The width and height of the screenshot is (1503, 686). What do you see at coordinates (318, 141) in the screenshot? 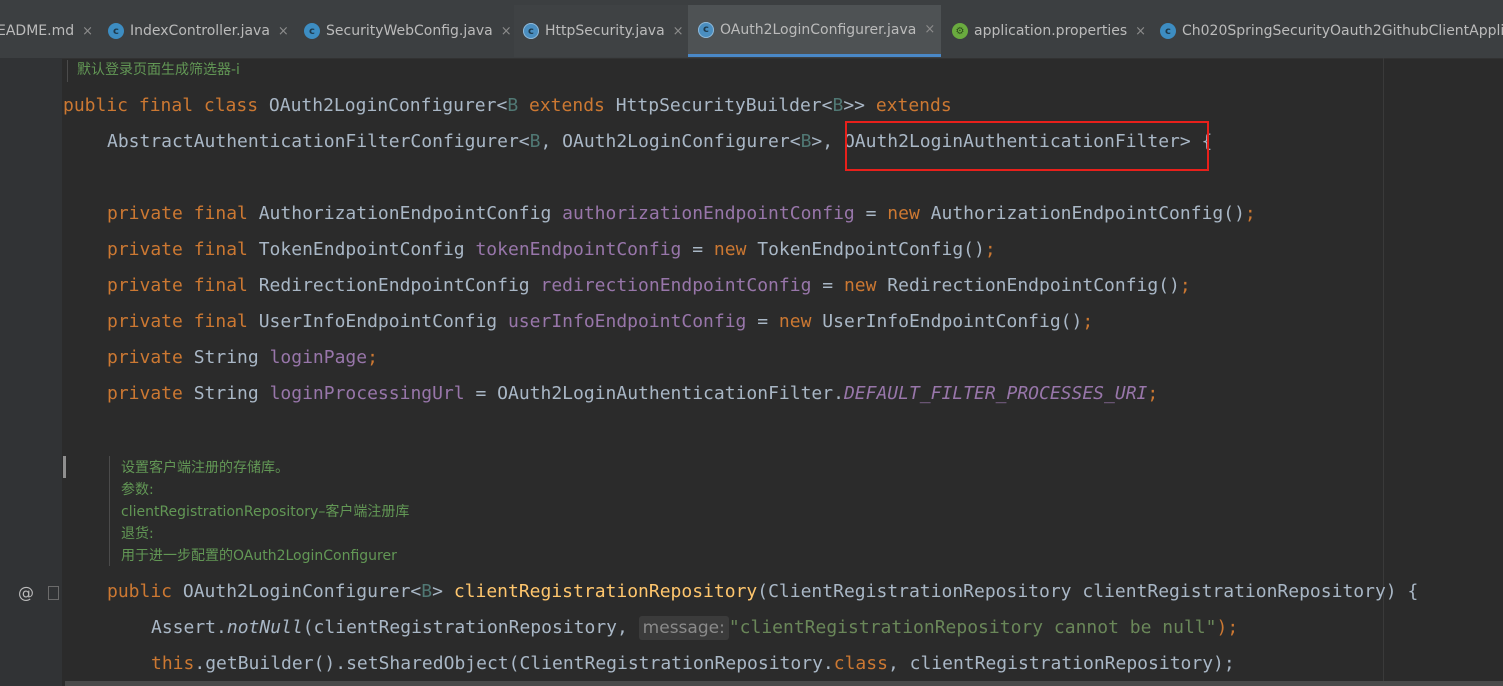
I see `type-name: AbstractAuthenticationFilterConfigurer<` at bounding box center [318, 141].